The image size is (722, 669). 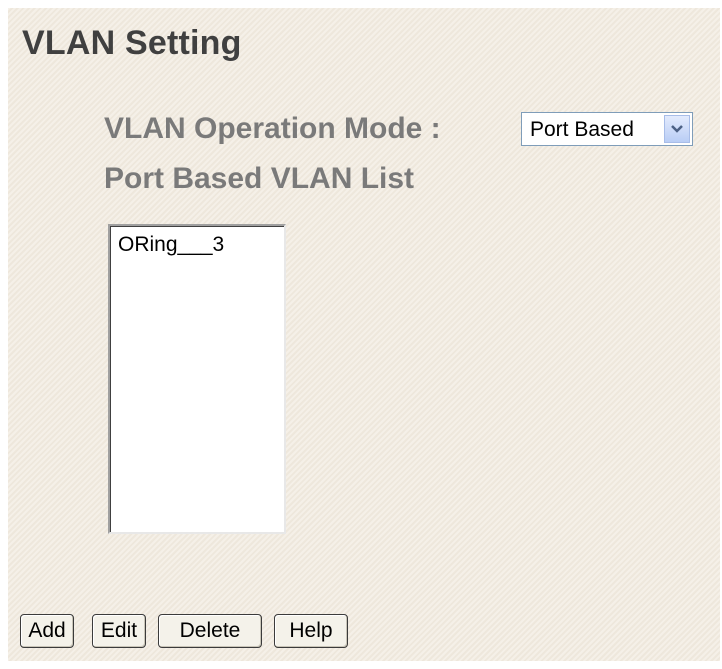 I want to click on vlan-listbox: ORing___3, so click(x=197, y=379).